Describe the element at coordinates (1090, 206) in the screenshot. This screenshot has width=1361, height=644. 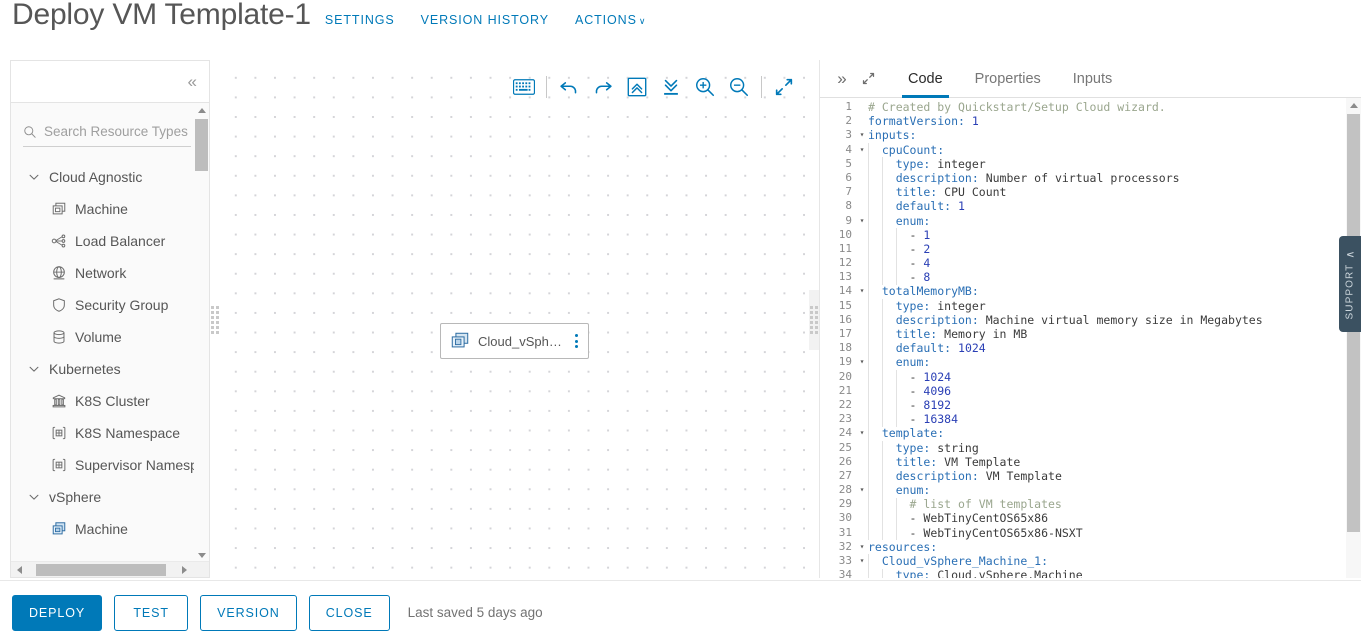
I see `code-line: 8 default: 1` at that location.